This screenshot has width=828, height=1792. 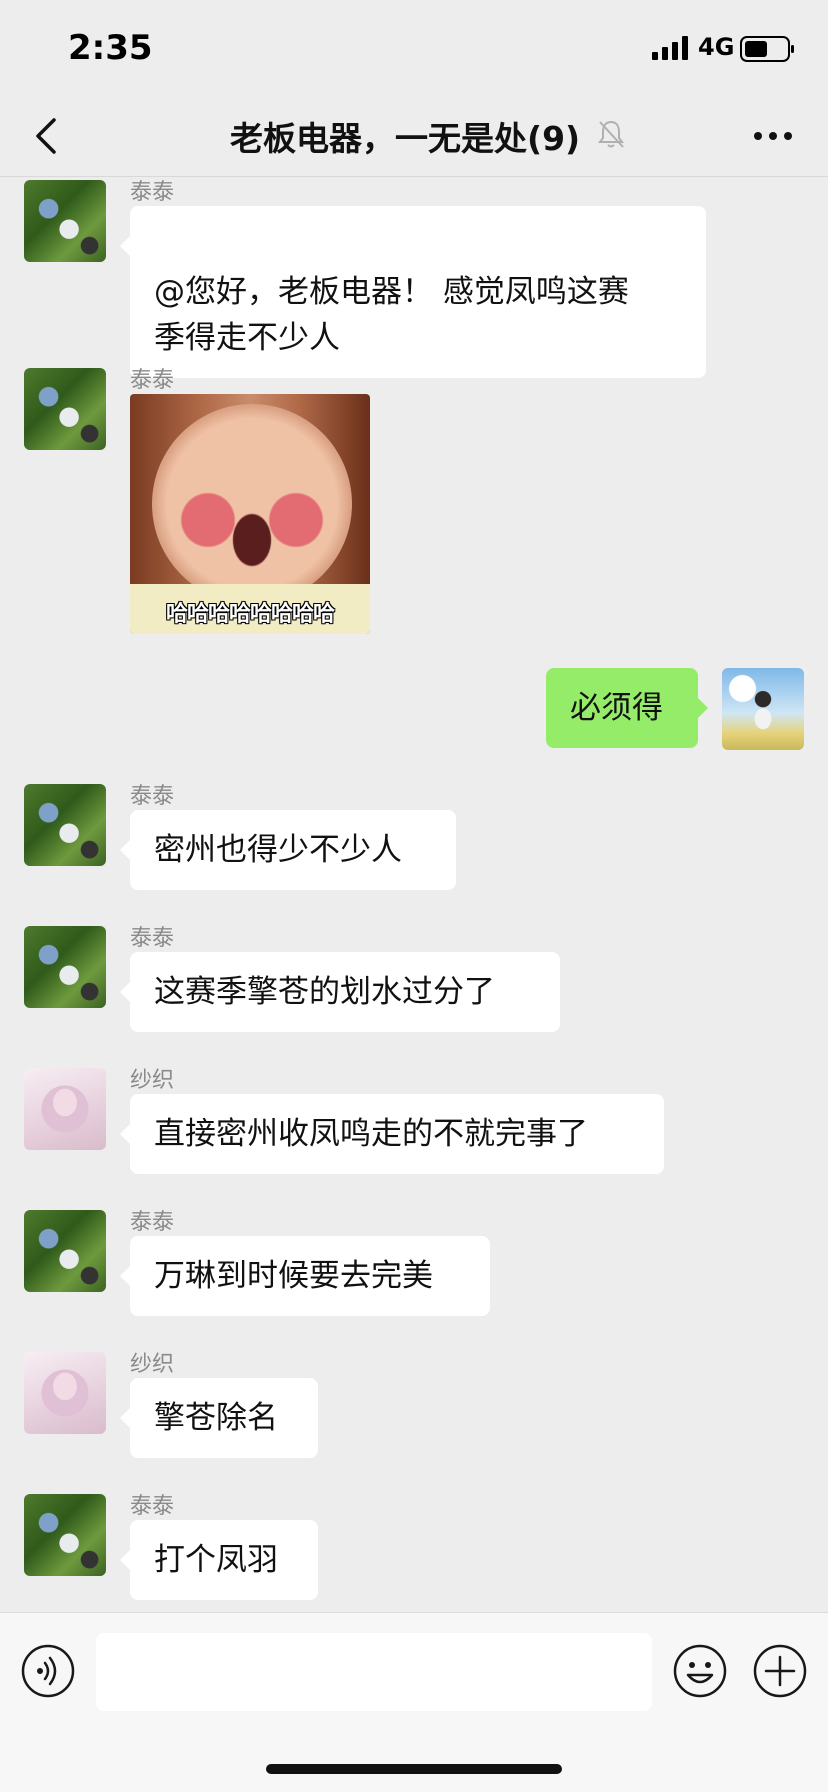 What do you see at coordinates (716, 47) in the screenshot?
I see `network-type: 4G` at bounding box center [716, 47].